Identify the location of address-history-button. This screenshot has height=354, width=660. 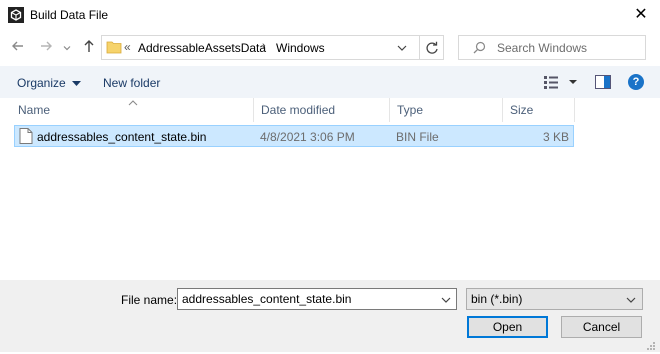
(402, 49).